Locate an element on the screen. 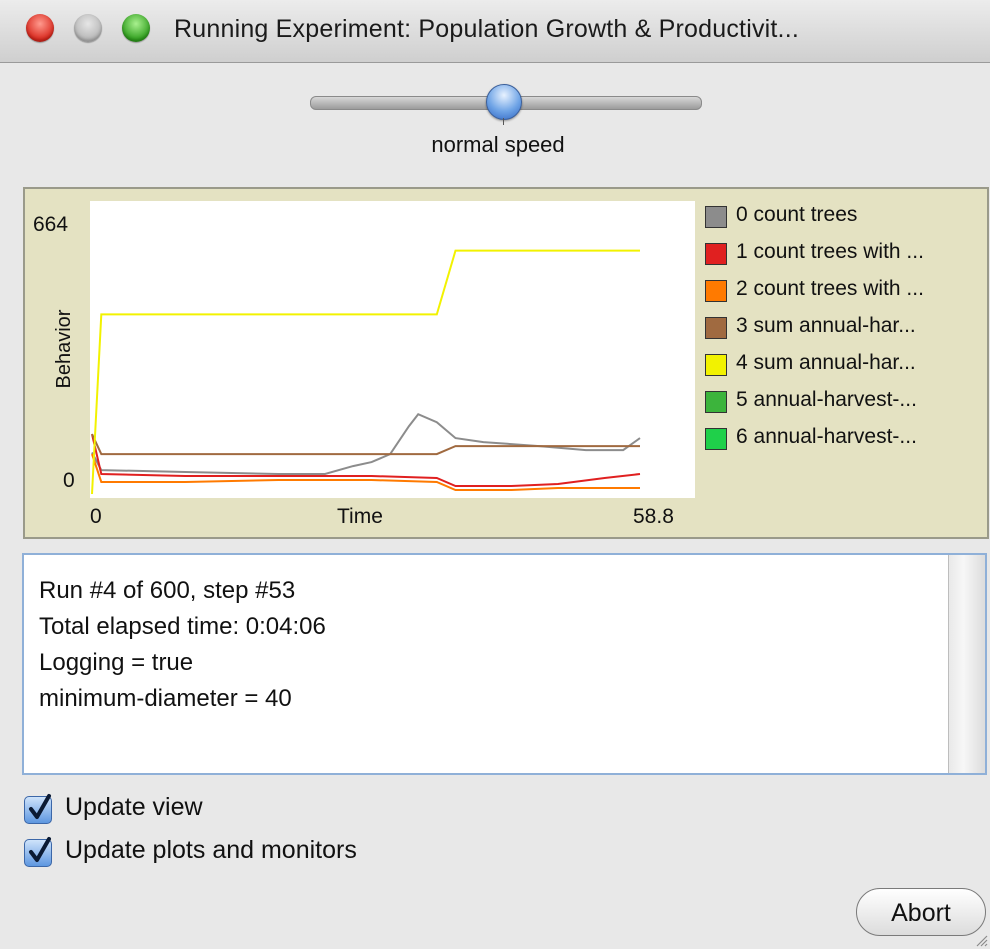 The width and height of the screenshot is (990, 949). update-plots-checkbox is located at coordinates (38, 852).